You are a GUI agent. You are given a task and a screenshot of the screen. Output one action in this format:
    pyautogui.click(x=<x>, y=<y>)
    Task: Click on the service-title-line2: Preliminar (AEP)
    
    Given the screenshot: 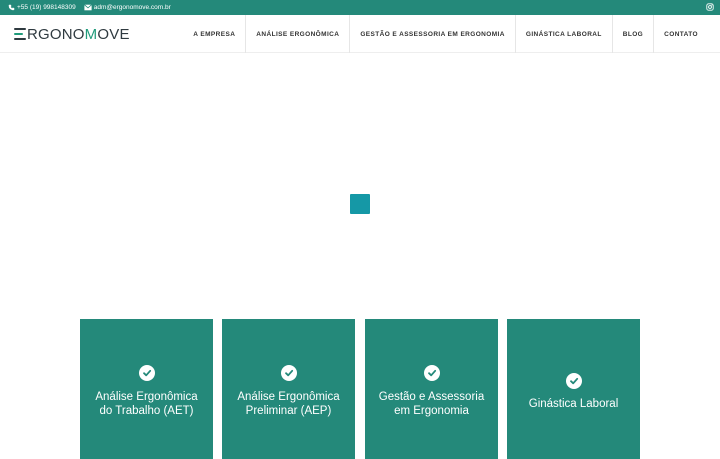 What is the action you would take?
    pyautogui.click(x=288, y=411)
    